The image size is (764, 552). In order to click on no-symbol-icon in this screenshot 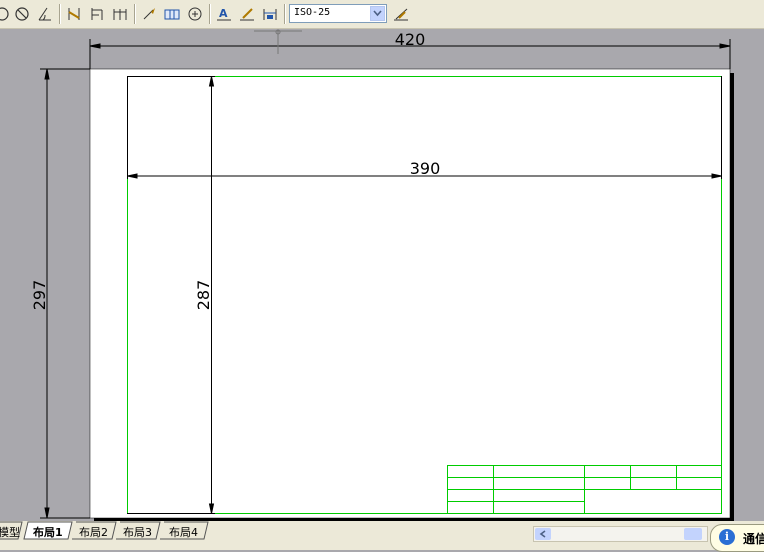, I will do `click(22, 14)`.